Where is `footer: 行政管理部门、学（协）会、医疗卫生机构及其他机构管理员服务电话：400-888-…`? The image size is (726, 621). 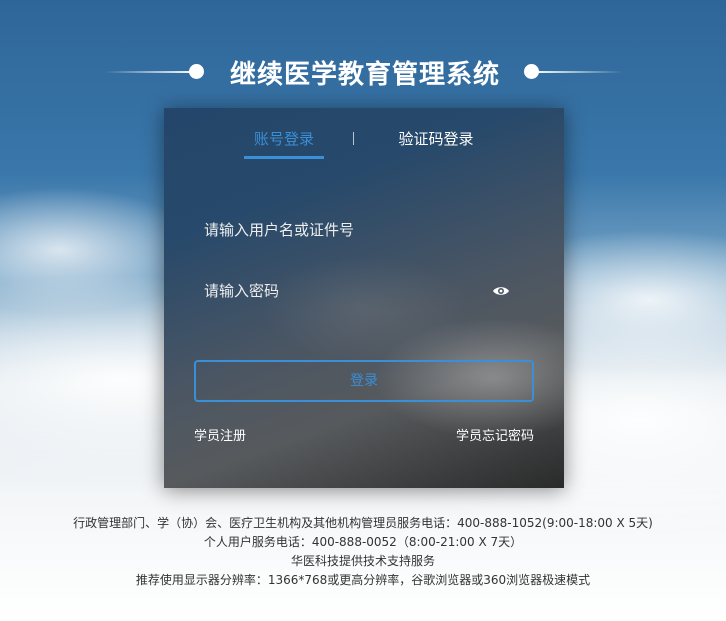
footer: 行政管理部门、学（协）会、医疗卫生机构及其他机构管理员服务电话：400-888-… is located at coordinates (363, 552).